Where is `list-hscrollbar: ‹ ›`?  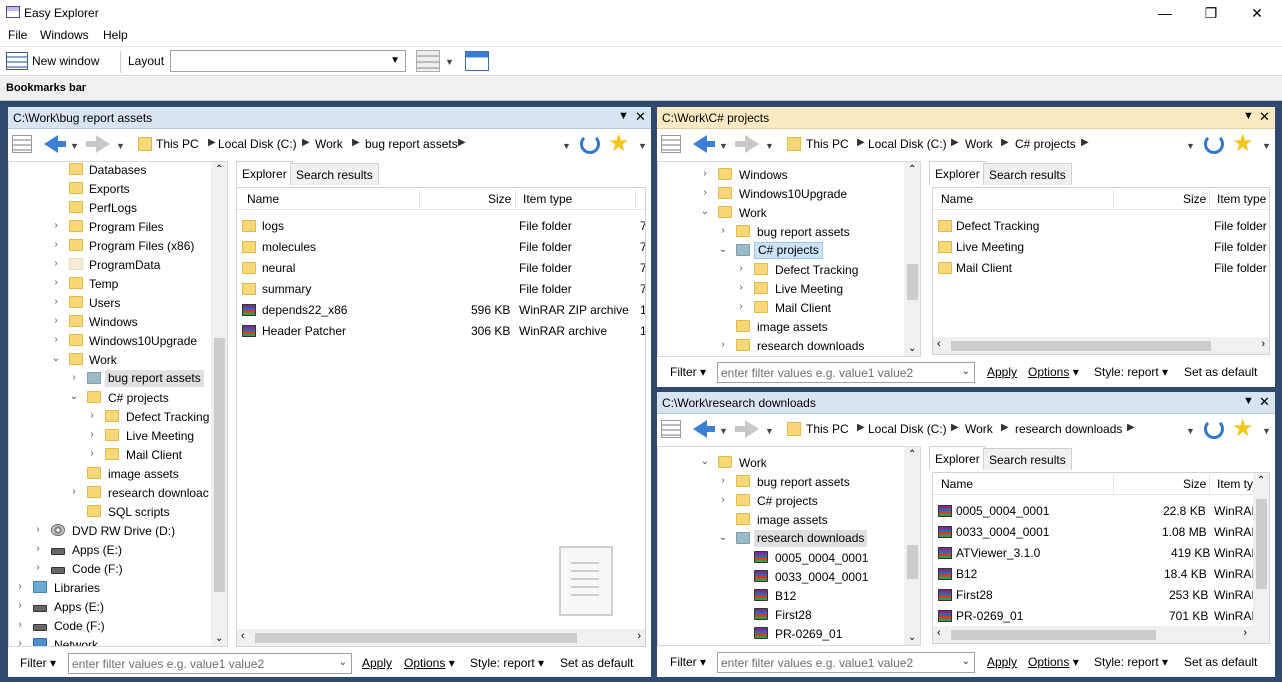 list-hscrollbar: ‹ › is located at coordinates (1101, 345).